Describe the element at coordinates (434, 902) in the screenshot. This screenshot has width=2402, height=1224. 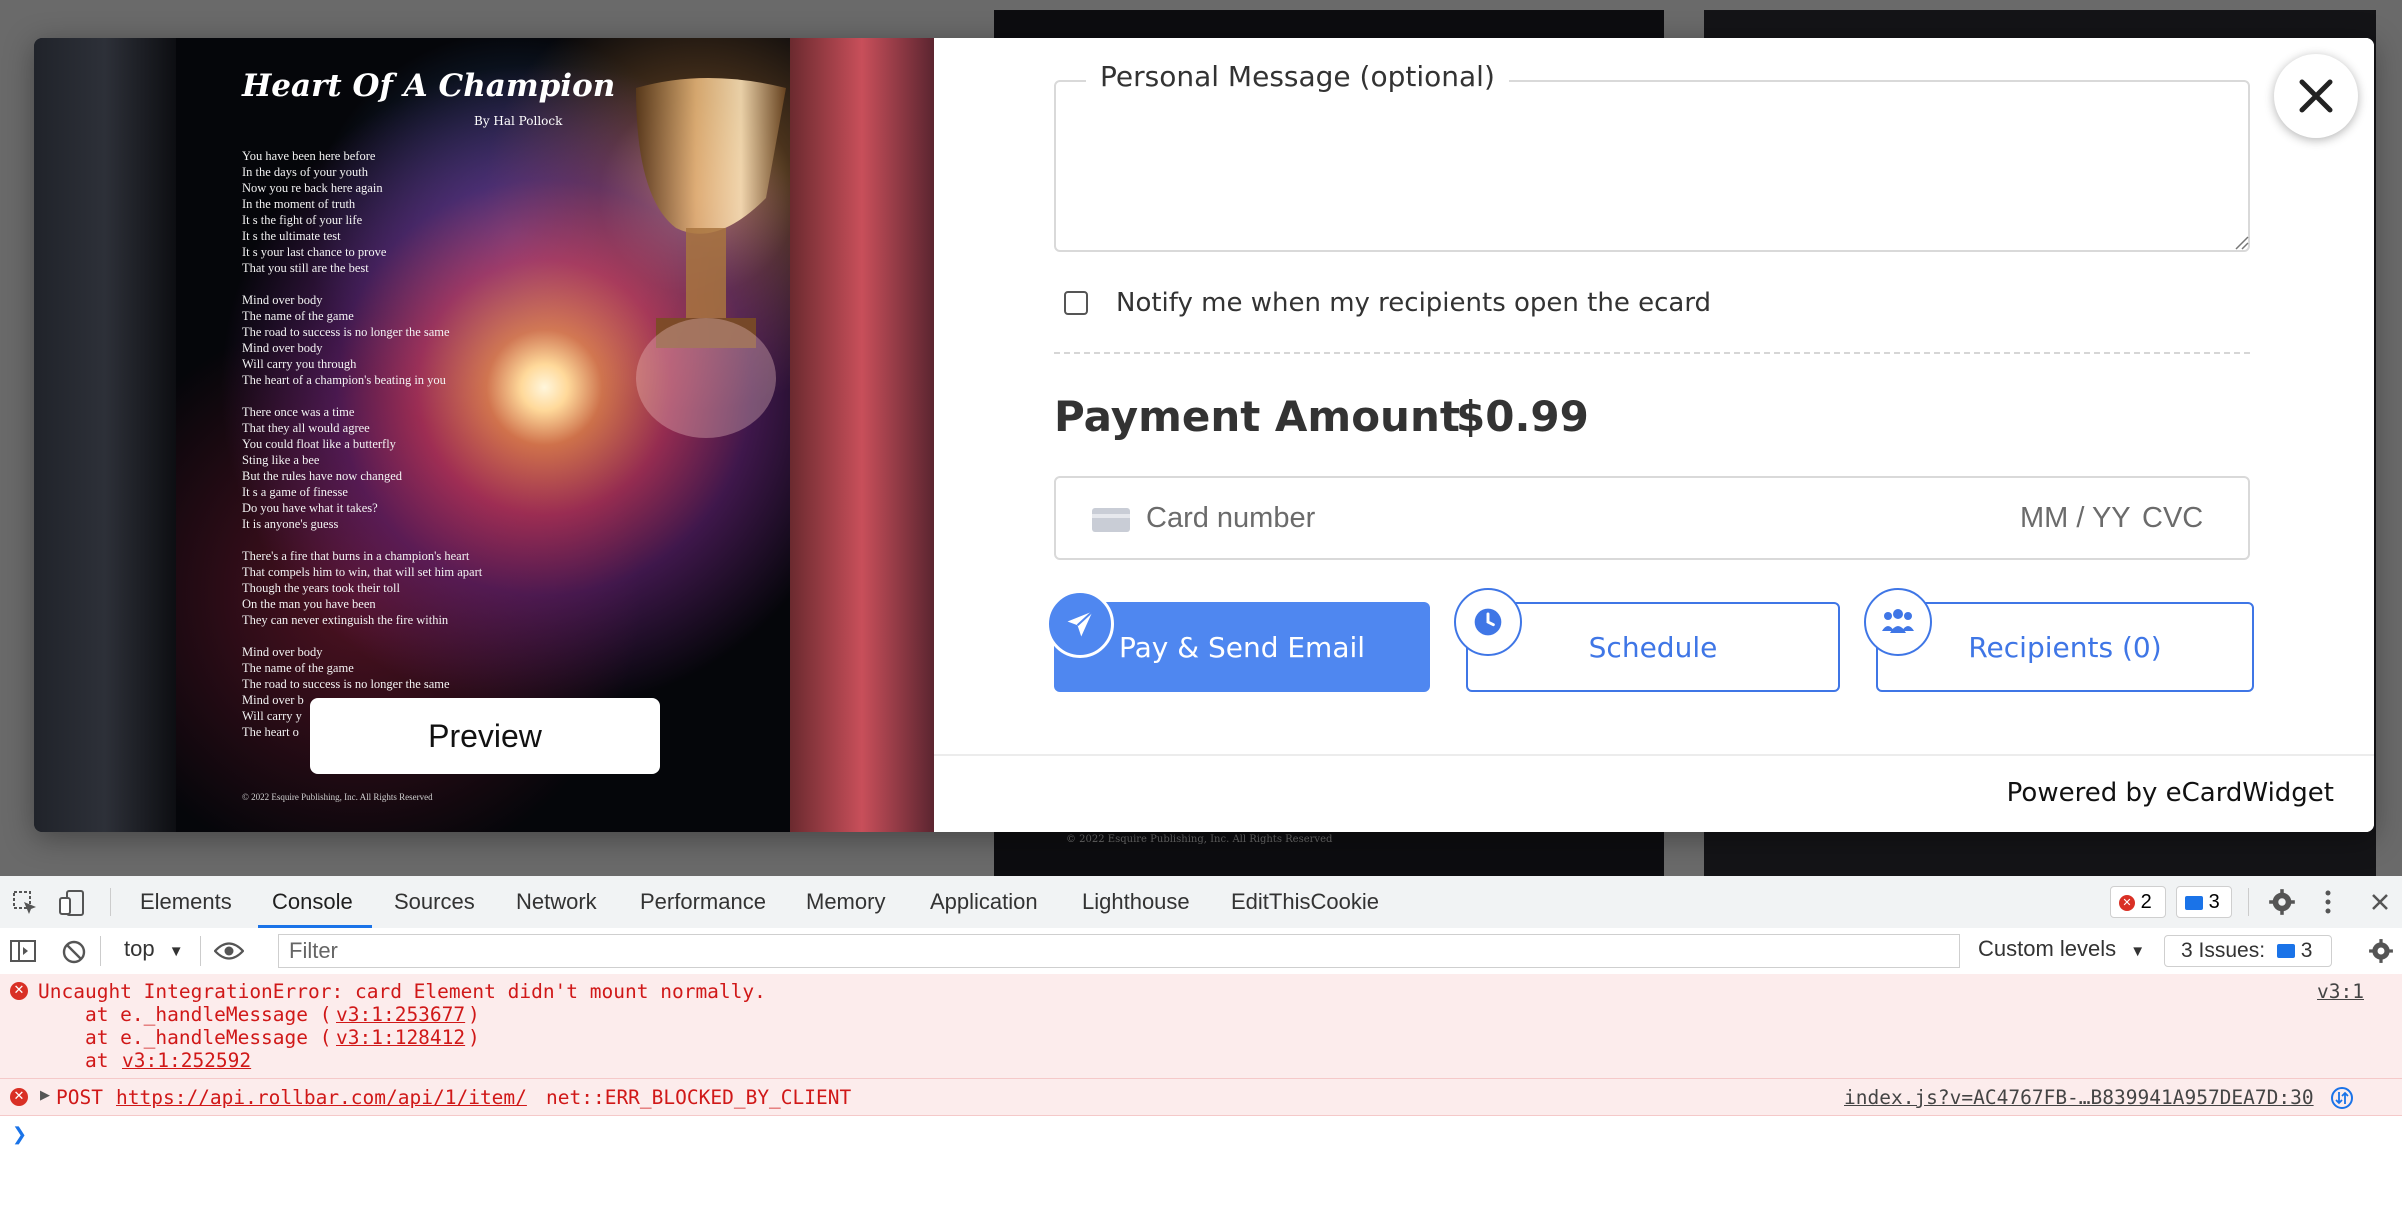
I see `tab-sources: Sources` at that location.